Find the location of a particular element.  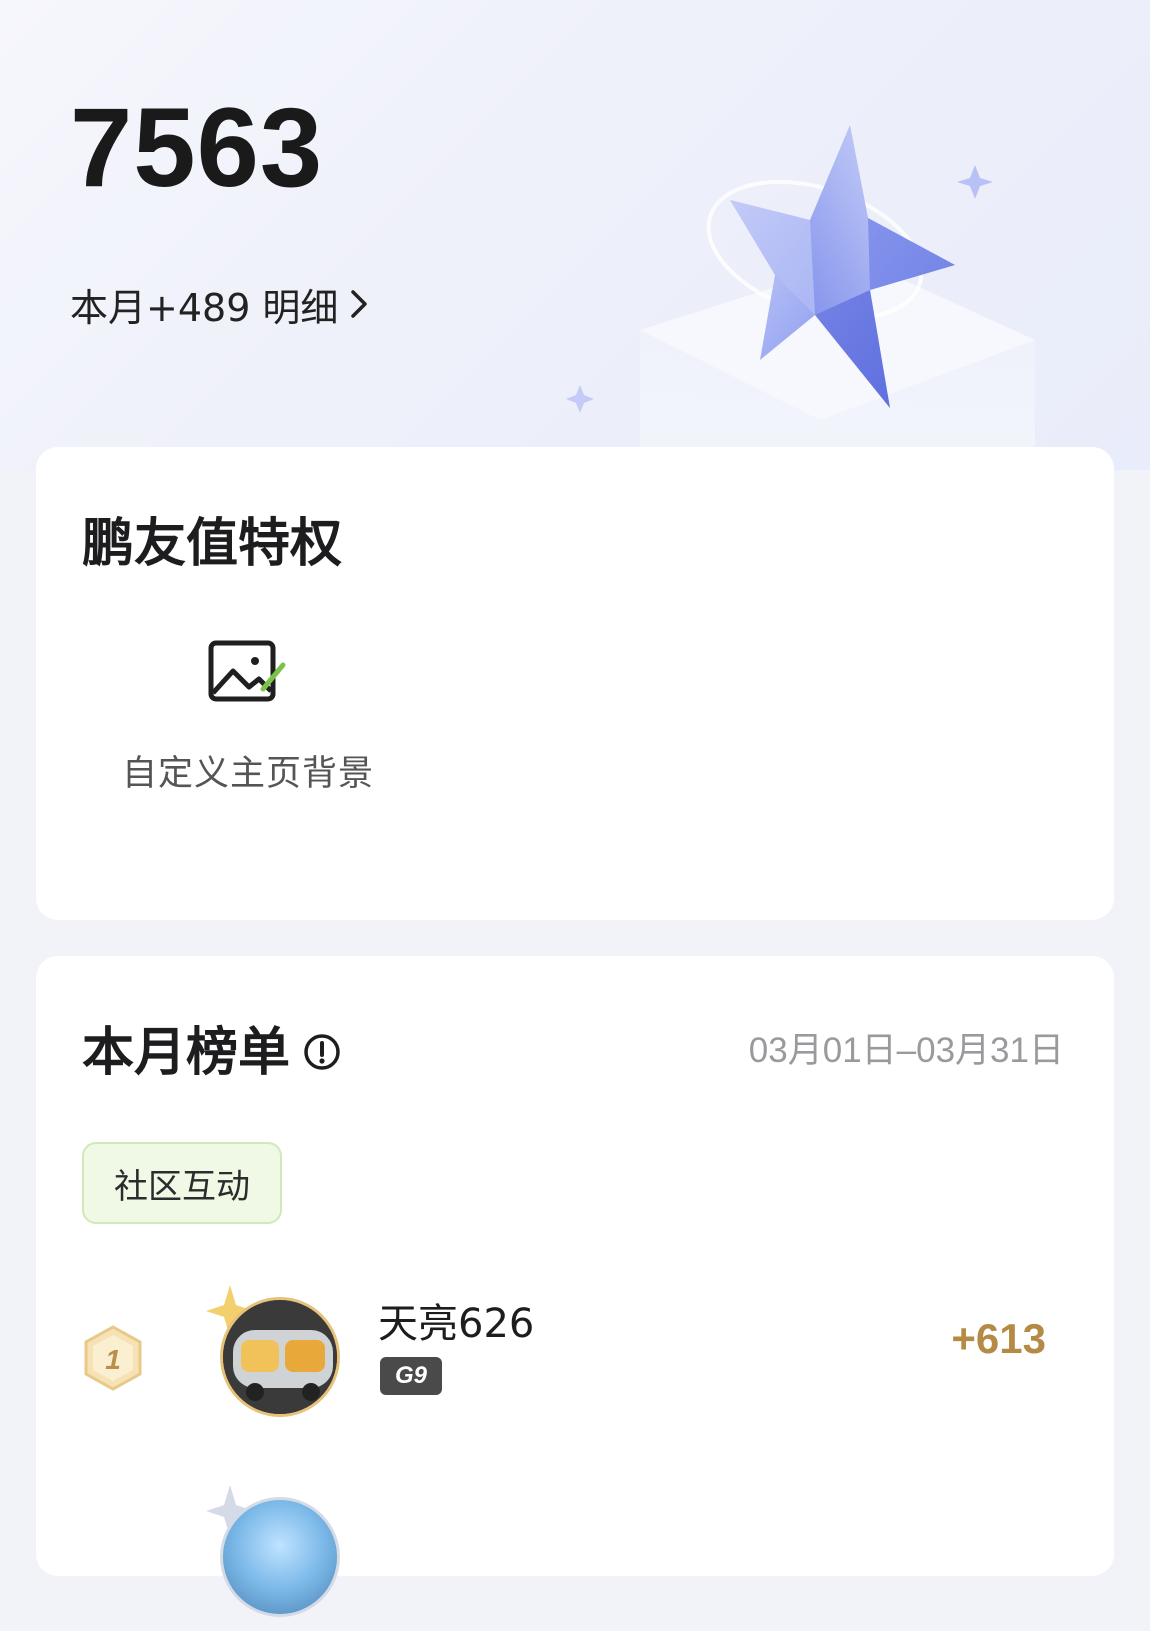

tab-community-interaction: 社区互动 is located at coordinates (182, 1183).